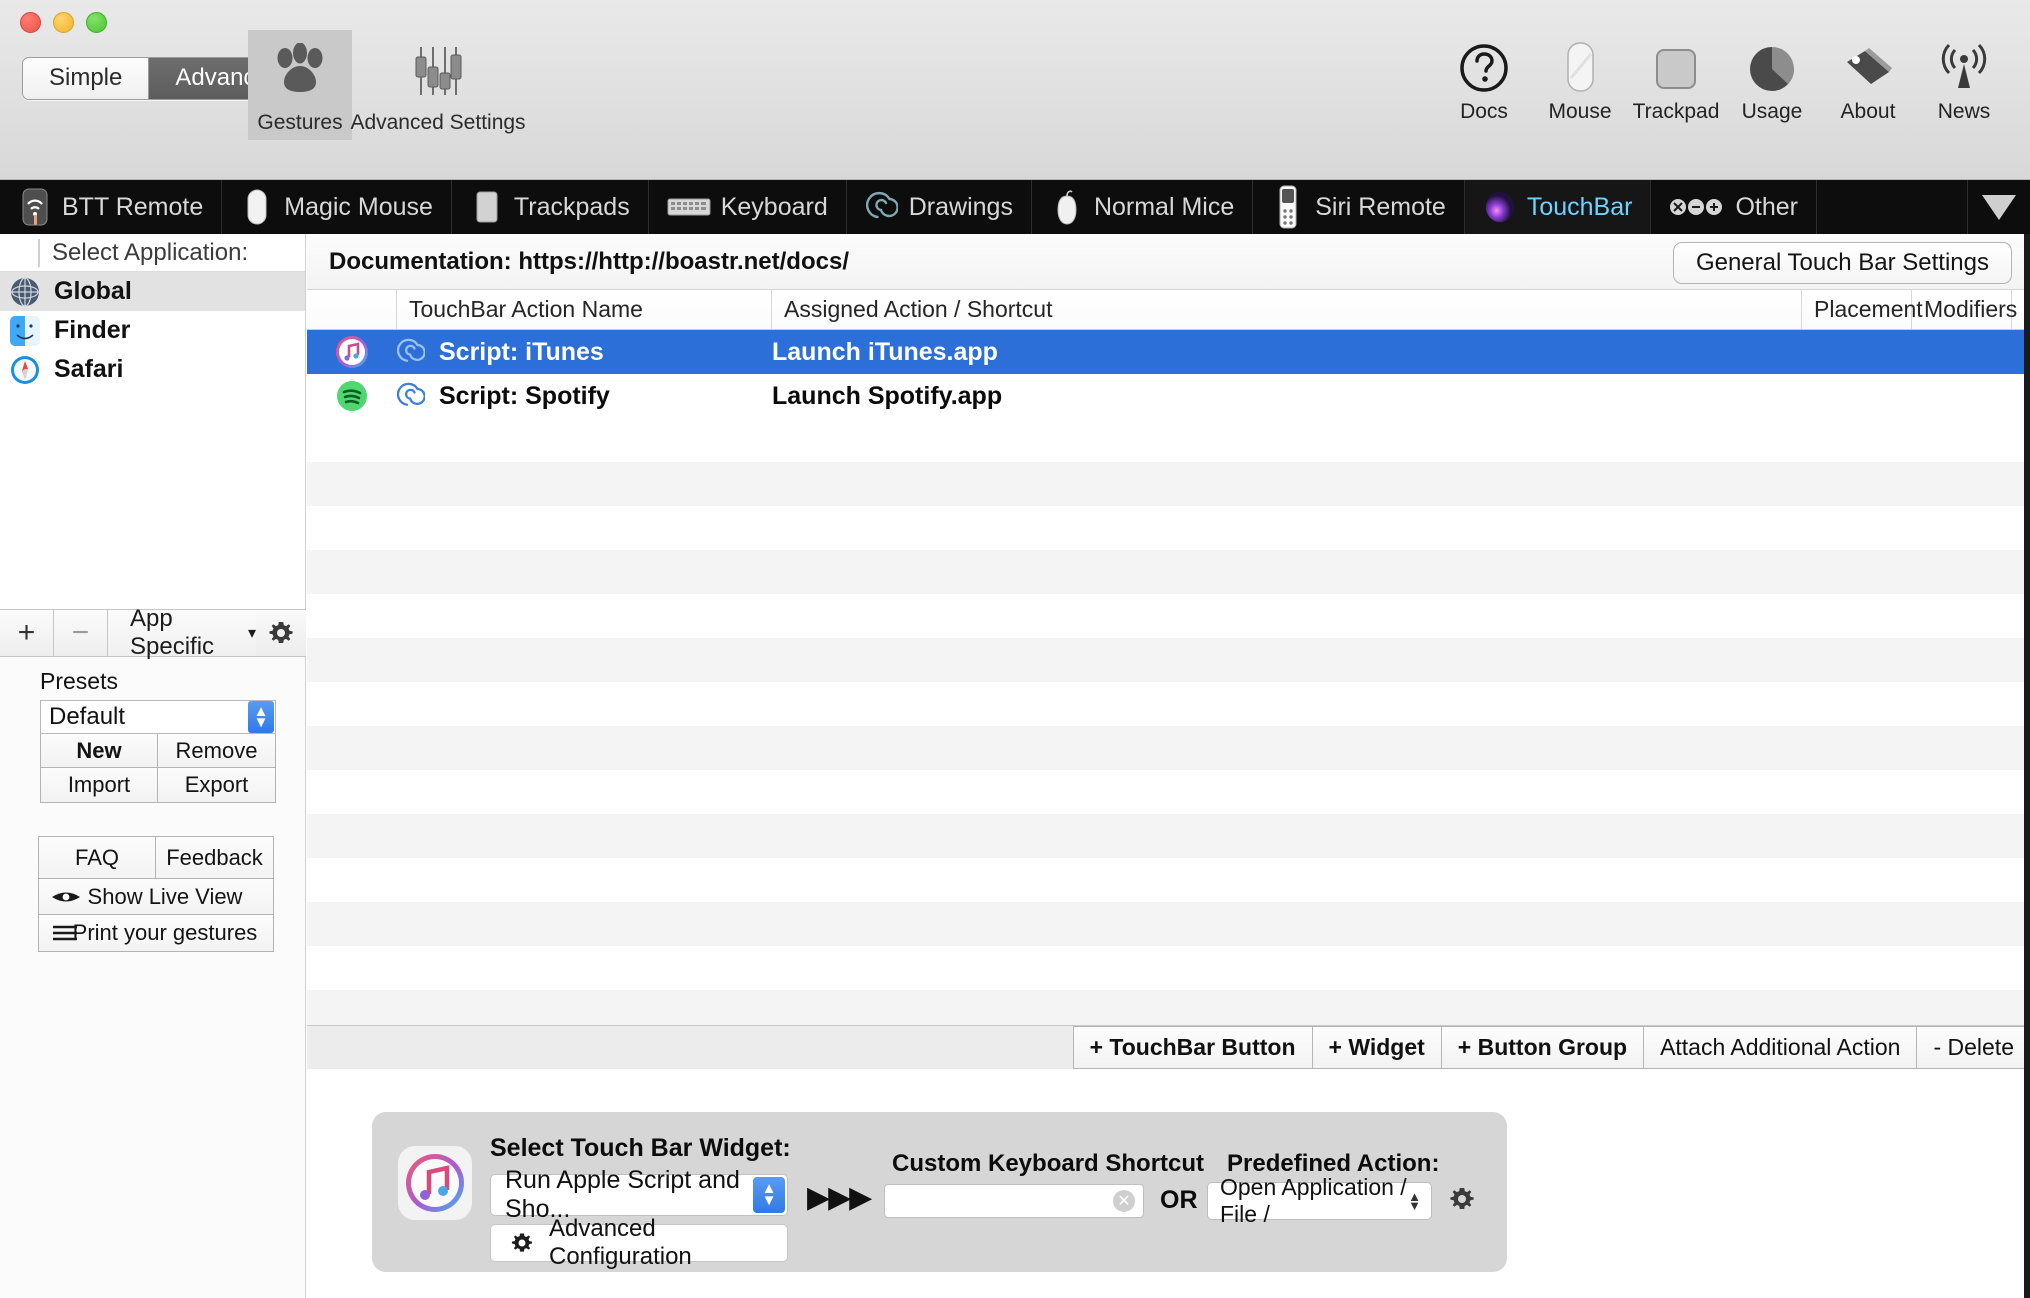 This screenshot has width=2030, height=1298. I want to click on attach-additional-action-button: Attach Additional Action, so click(1781, 1047).